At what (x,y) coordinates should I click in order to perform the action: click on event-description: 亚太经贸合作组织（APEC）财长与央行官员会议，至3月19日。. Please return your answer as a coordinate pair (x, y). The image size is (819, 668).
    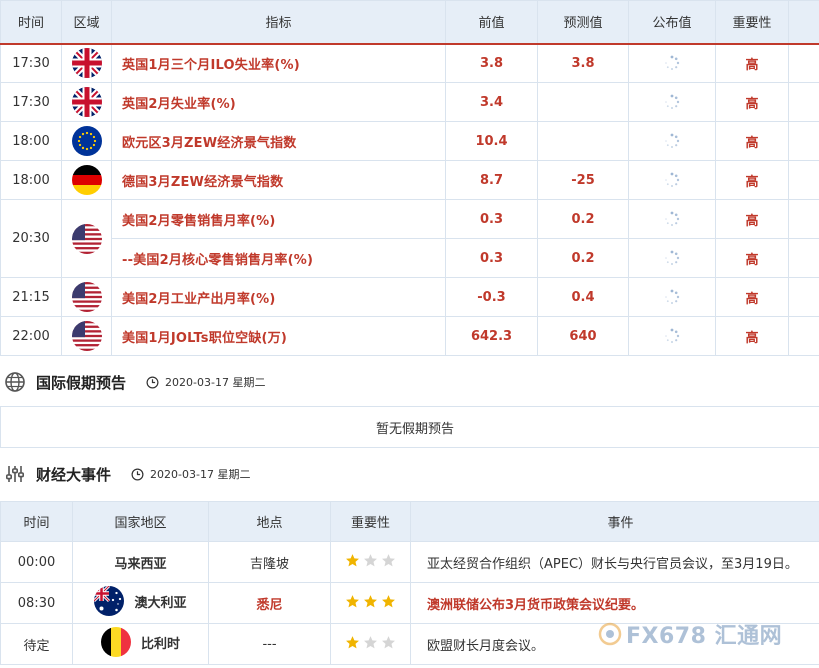
    Looking at the image, I should click on (614, 562).